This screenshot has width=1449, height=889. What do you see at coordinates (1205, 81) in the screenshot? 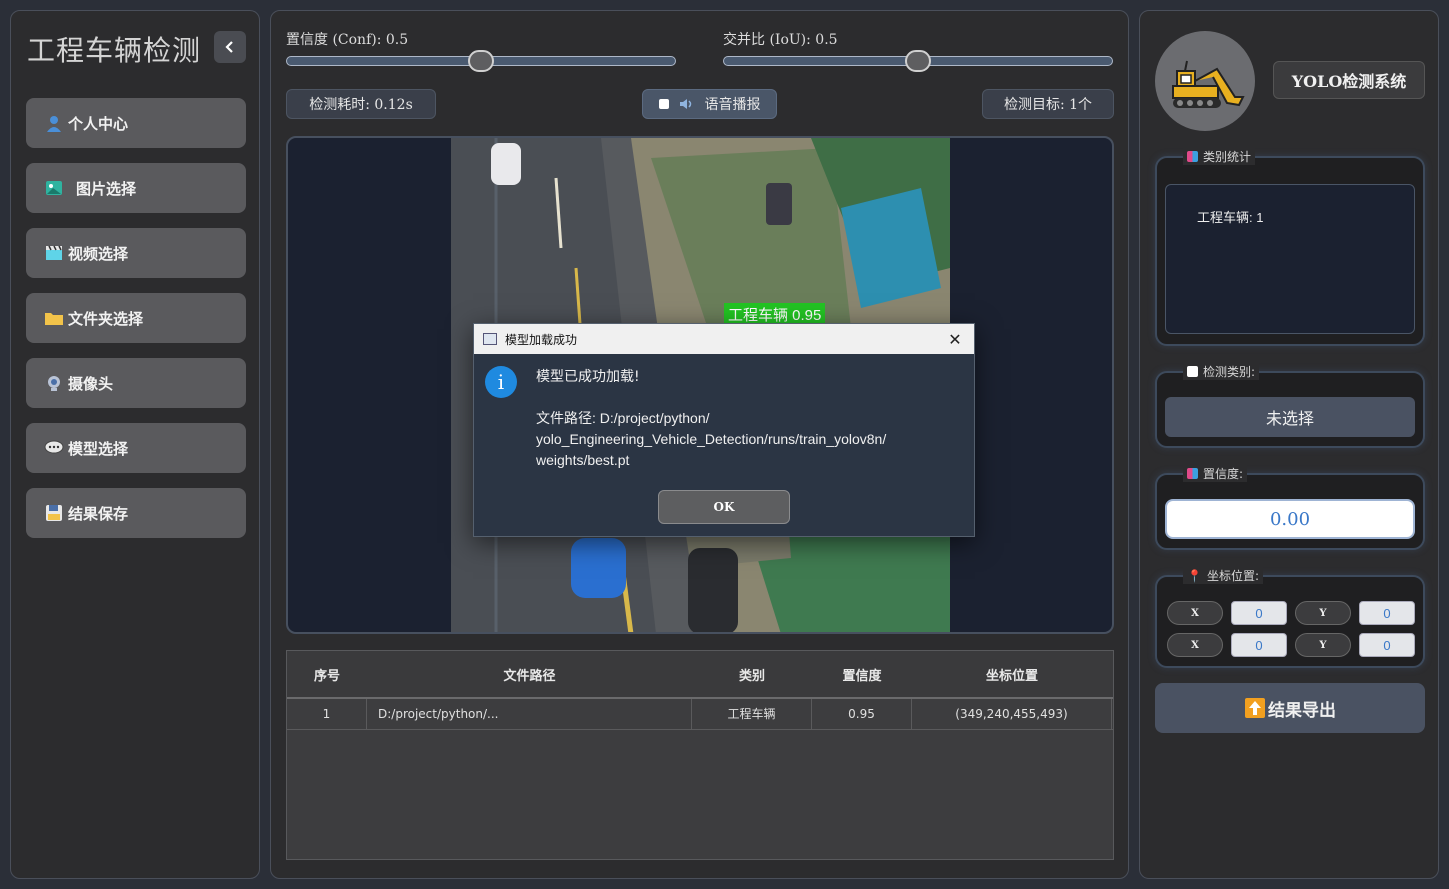
I see `excavator-logo` at bounding box center [1205, 81].